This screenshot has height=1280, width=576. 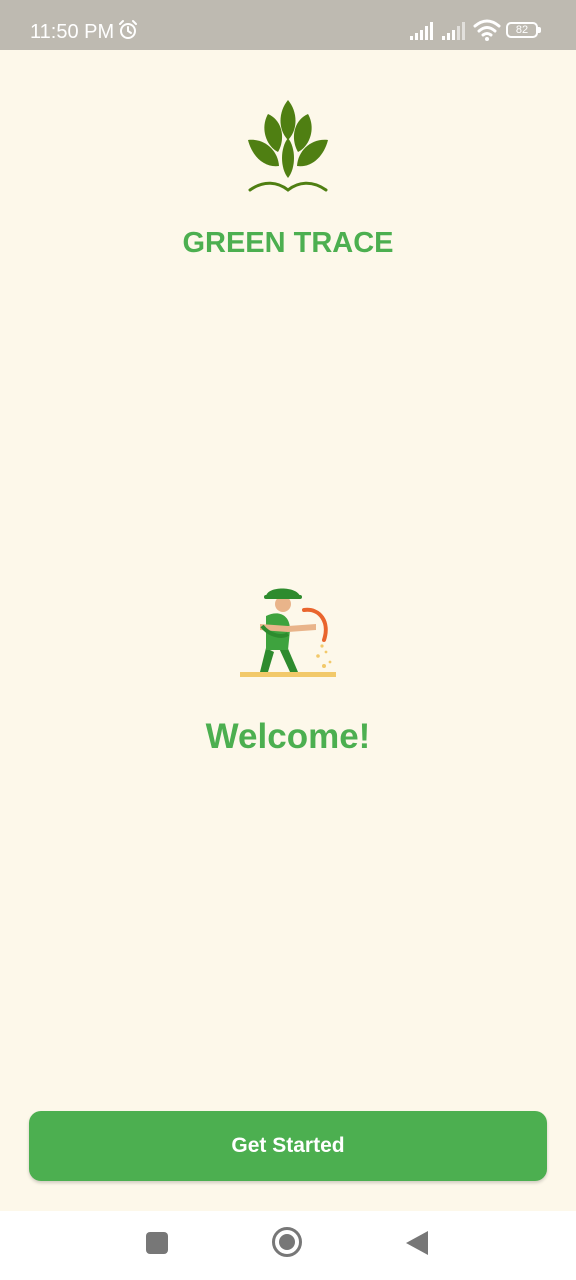 I want to click on wheat-leaves-logo-icon, so click(x=288, y=146).